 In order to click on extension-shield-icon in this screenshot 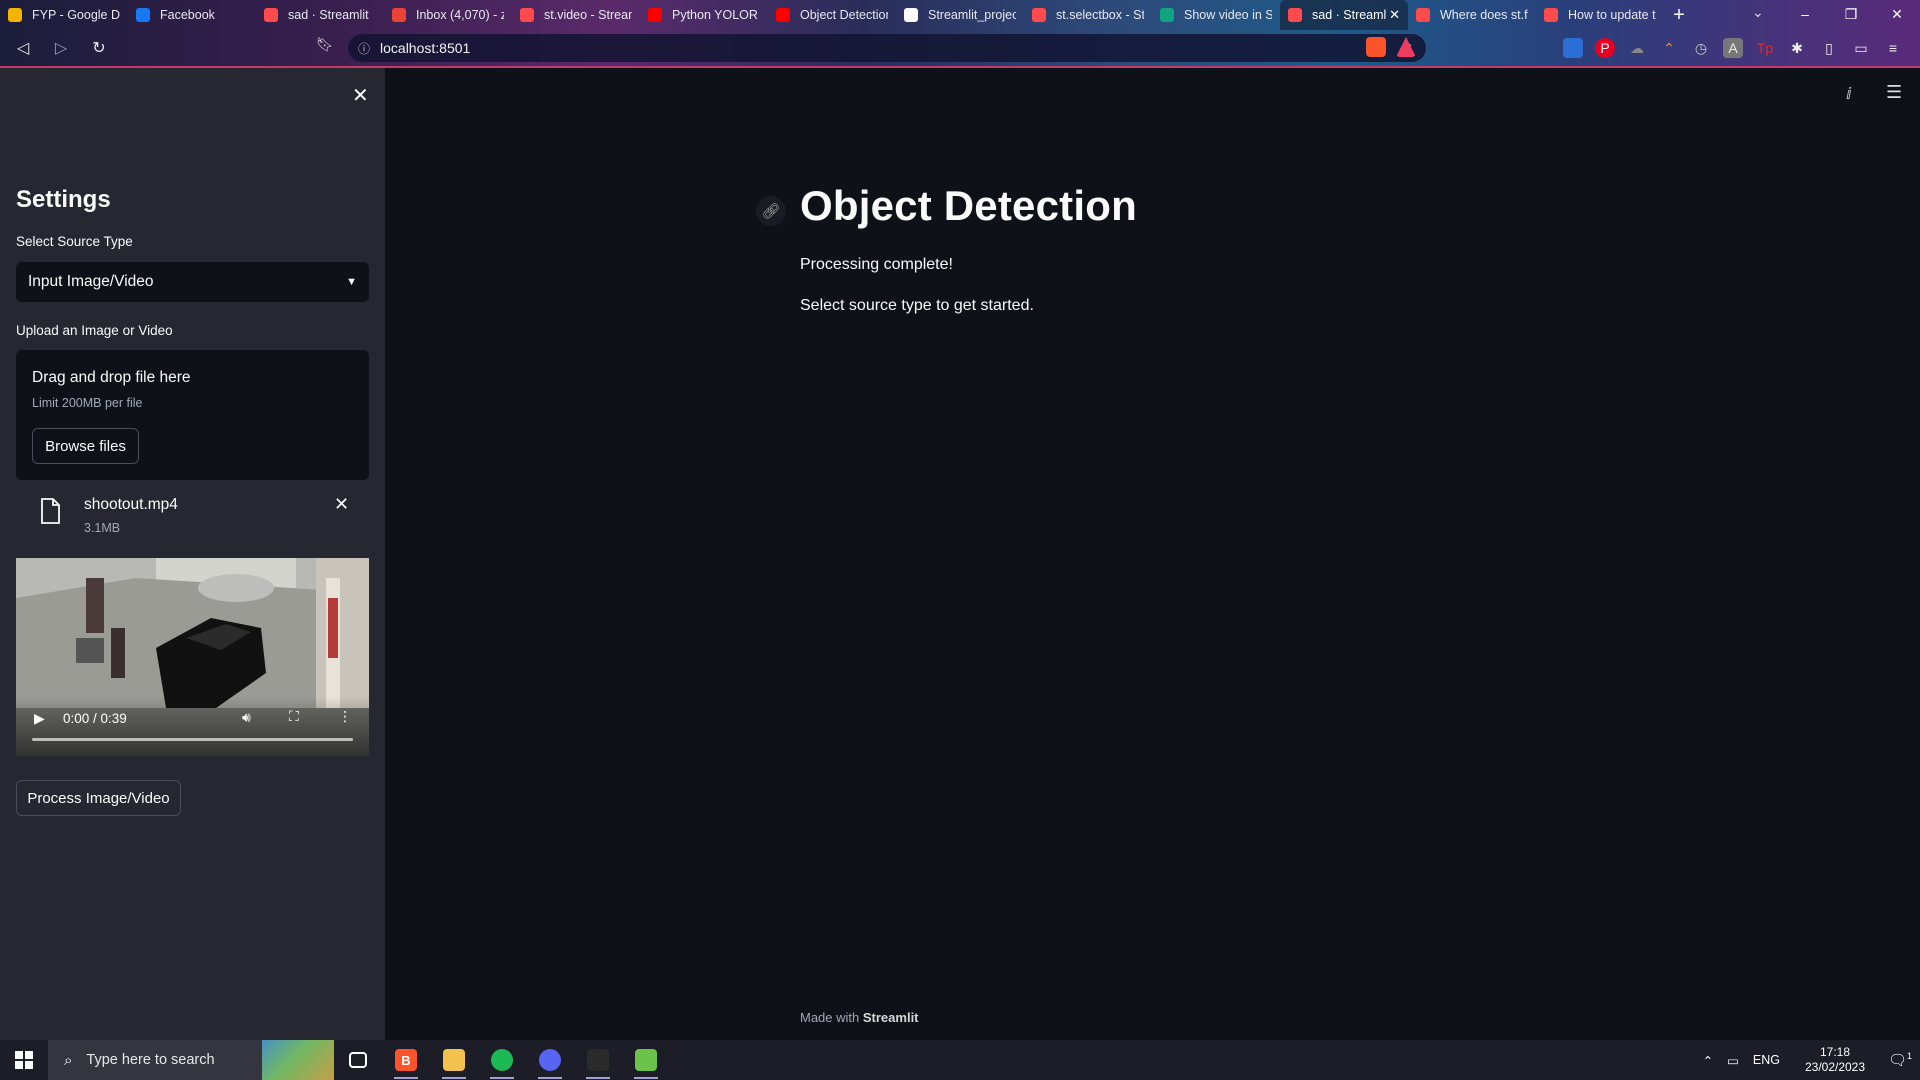, I will do `click(1573, 48)`.